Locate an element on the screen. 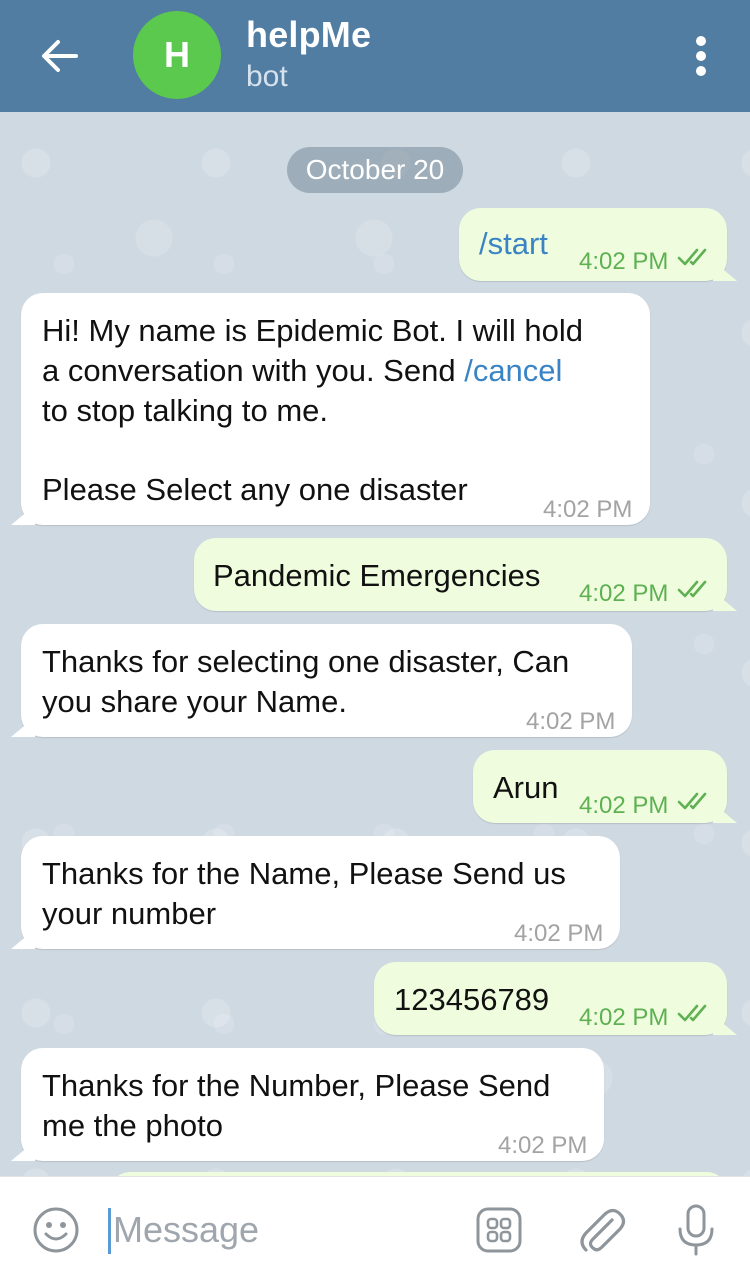 This screenshot has width=750, height=1281. message-composer is located at coordinates (375, 1228).